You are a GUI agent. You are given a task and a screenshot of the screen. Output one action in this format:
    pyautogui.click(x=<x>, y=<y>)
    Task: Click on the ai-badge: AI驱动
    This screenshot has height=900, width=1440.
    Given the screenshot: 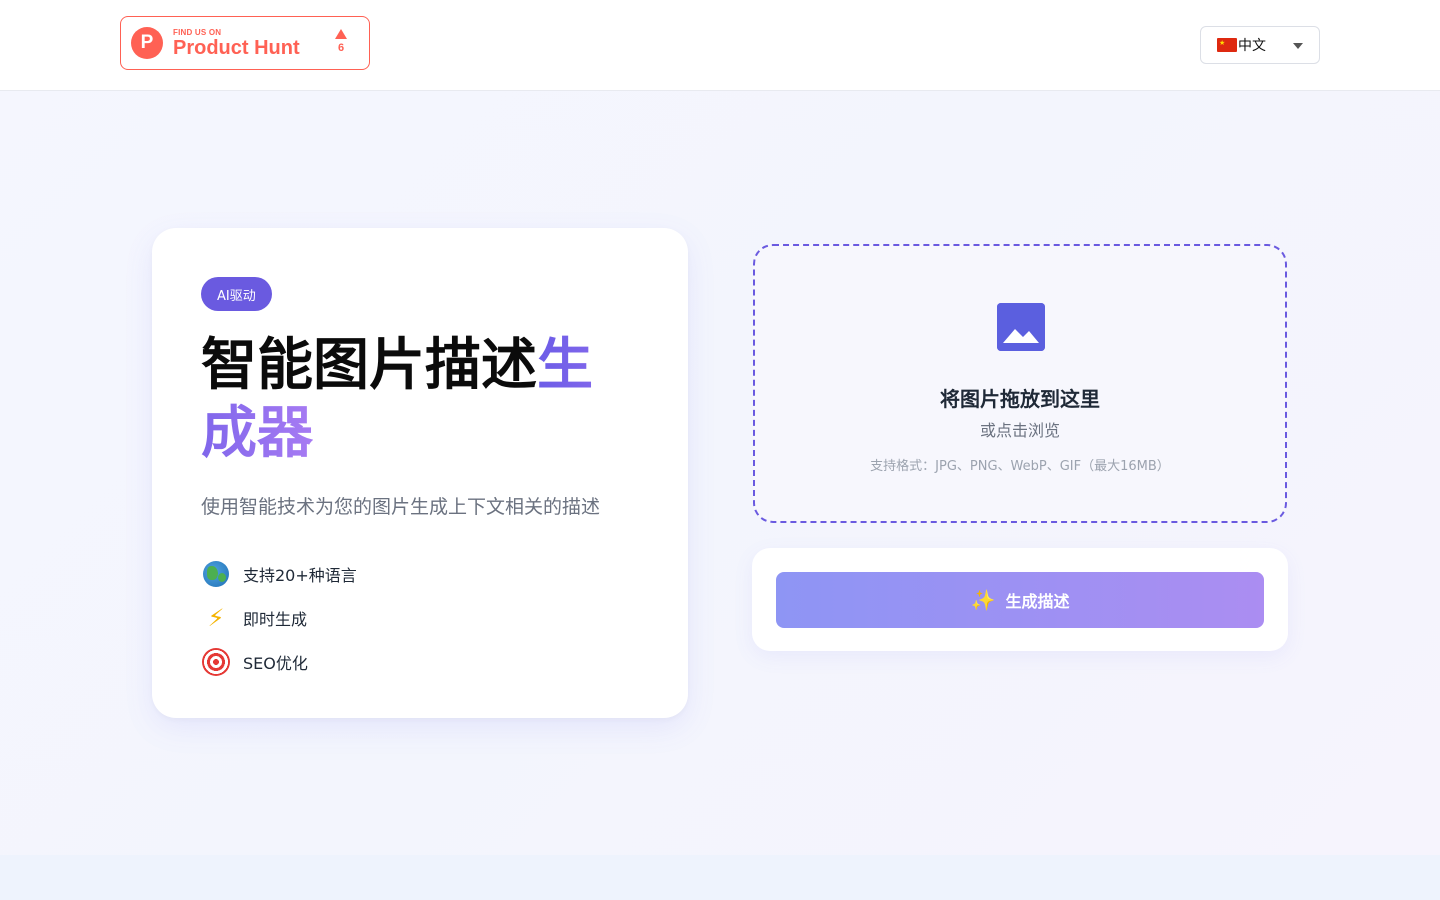 What is the action you would take?
    pyautogui.click(x=236, y=294)
    